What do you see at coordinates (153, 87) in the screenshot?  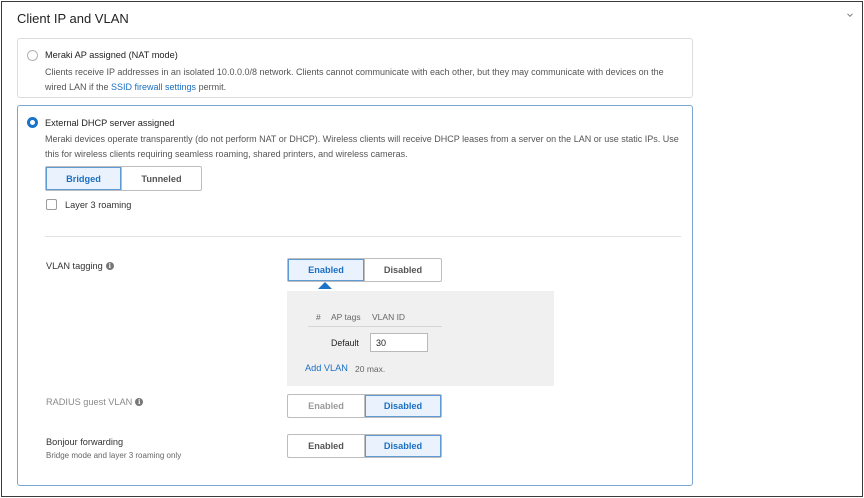 I see `ssid-firewall-settings-link: SSID firewall settings` at bounding box center [153, 87].